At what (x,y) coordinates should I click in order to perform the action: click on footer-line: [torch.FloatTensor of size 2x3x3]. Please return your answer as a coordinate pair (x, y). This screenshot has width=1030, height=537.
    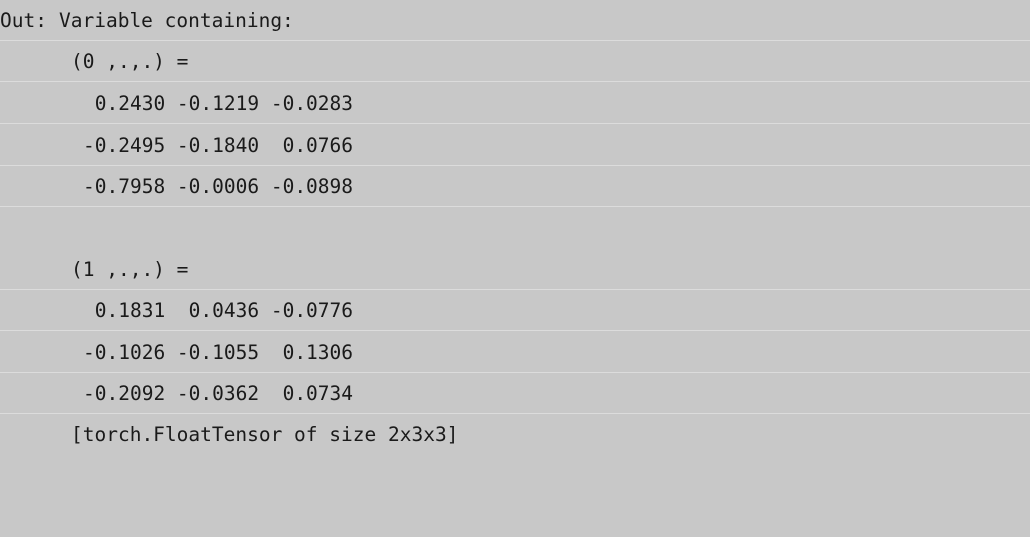
    Looking at the image, I should click on (515, 434).